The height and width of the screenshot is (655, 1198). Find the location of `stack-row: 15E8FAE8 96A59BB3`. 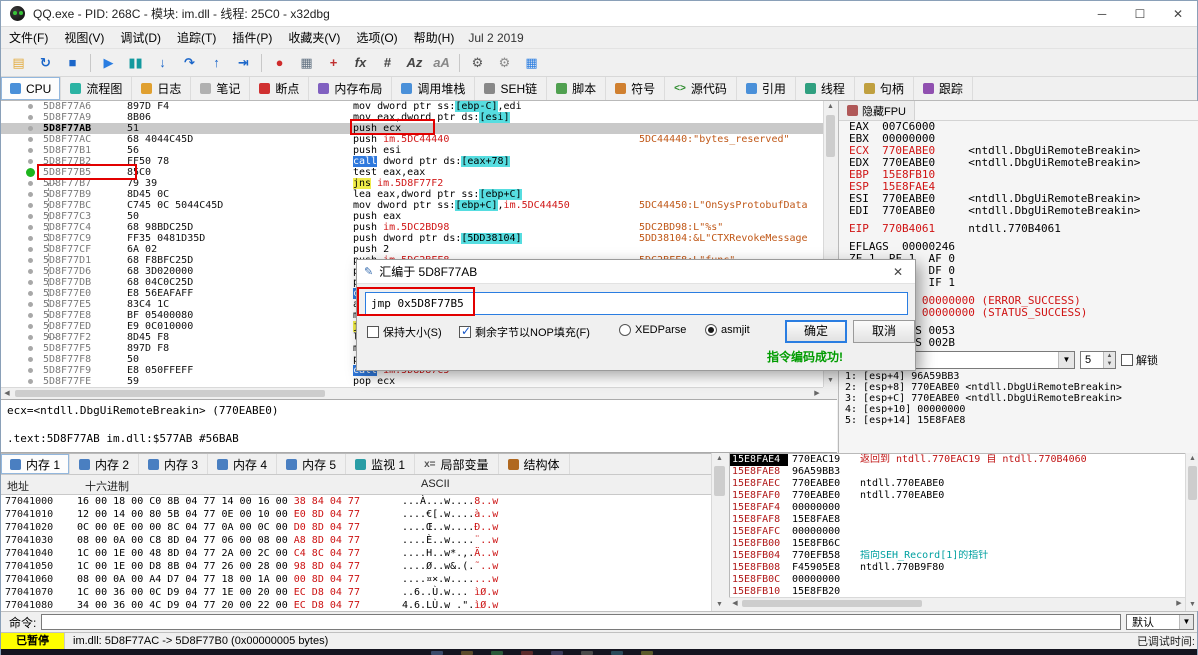

stack-row: 15E8FAE8 96A59BB3 is located at coordinates (957, 472).